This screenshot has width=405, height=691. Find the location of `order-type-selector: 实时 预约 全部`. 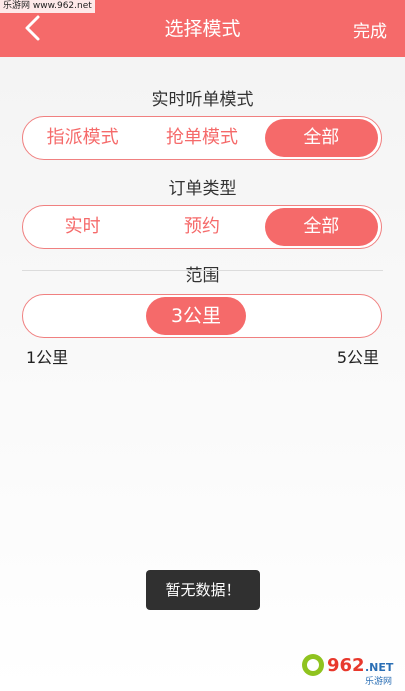

order-type-selector: 实时 预约 全部 is located at coordinates (202, 227).